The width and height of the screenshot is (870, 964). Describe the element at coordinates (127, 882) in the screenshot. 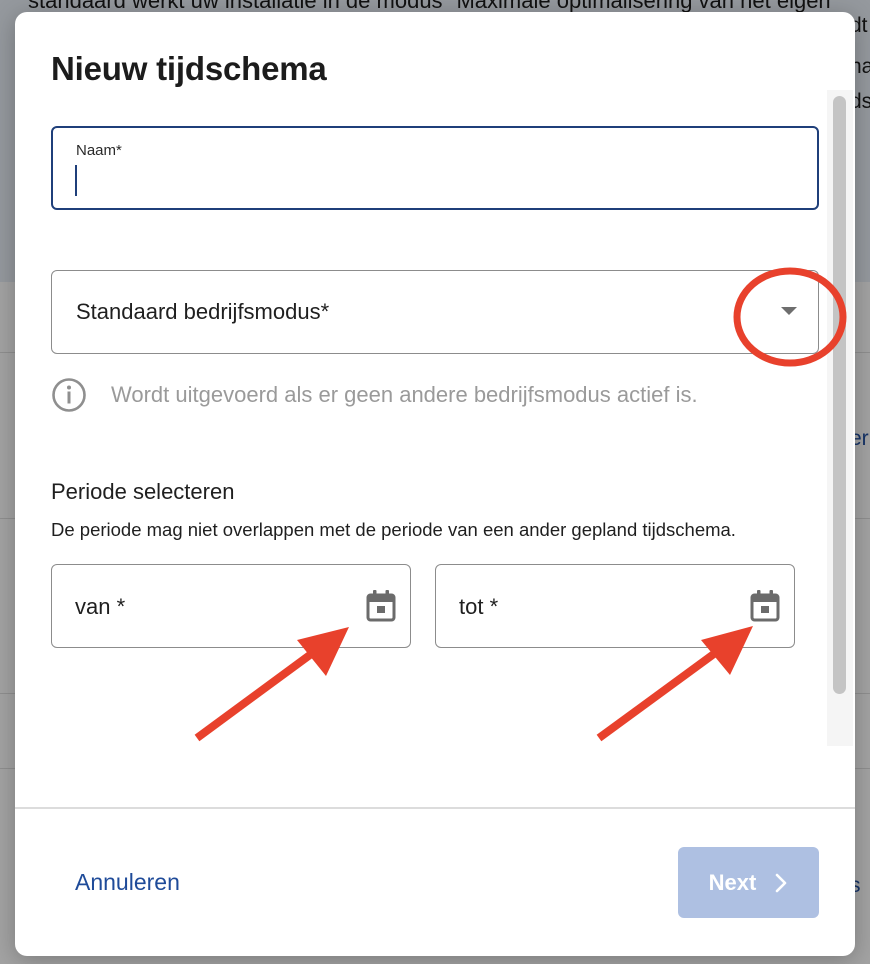

I see `cancel-button: Annuleren` at that location.